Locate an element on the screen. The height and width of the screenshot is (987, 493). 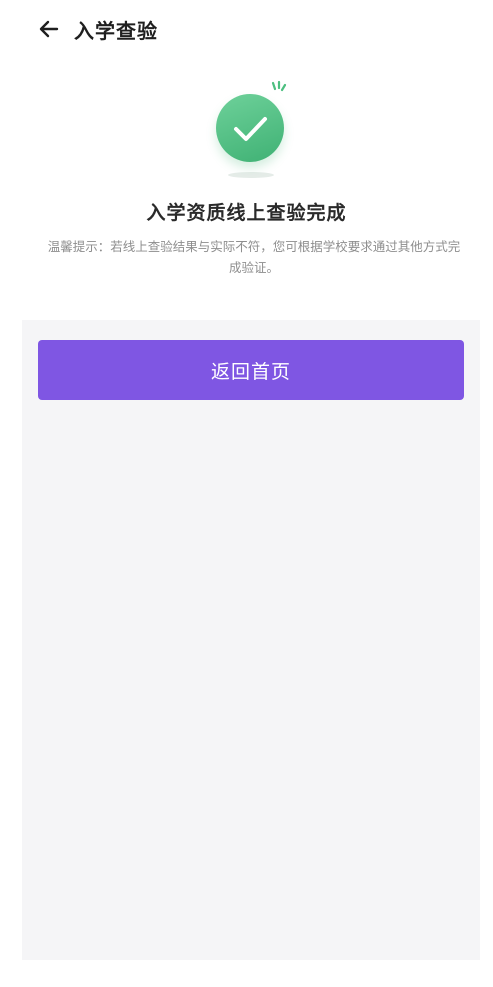
arrow-left-icon is located at coordinates (49, 29).